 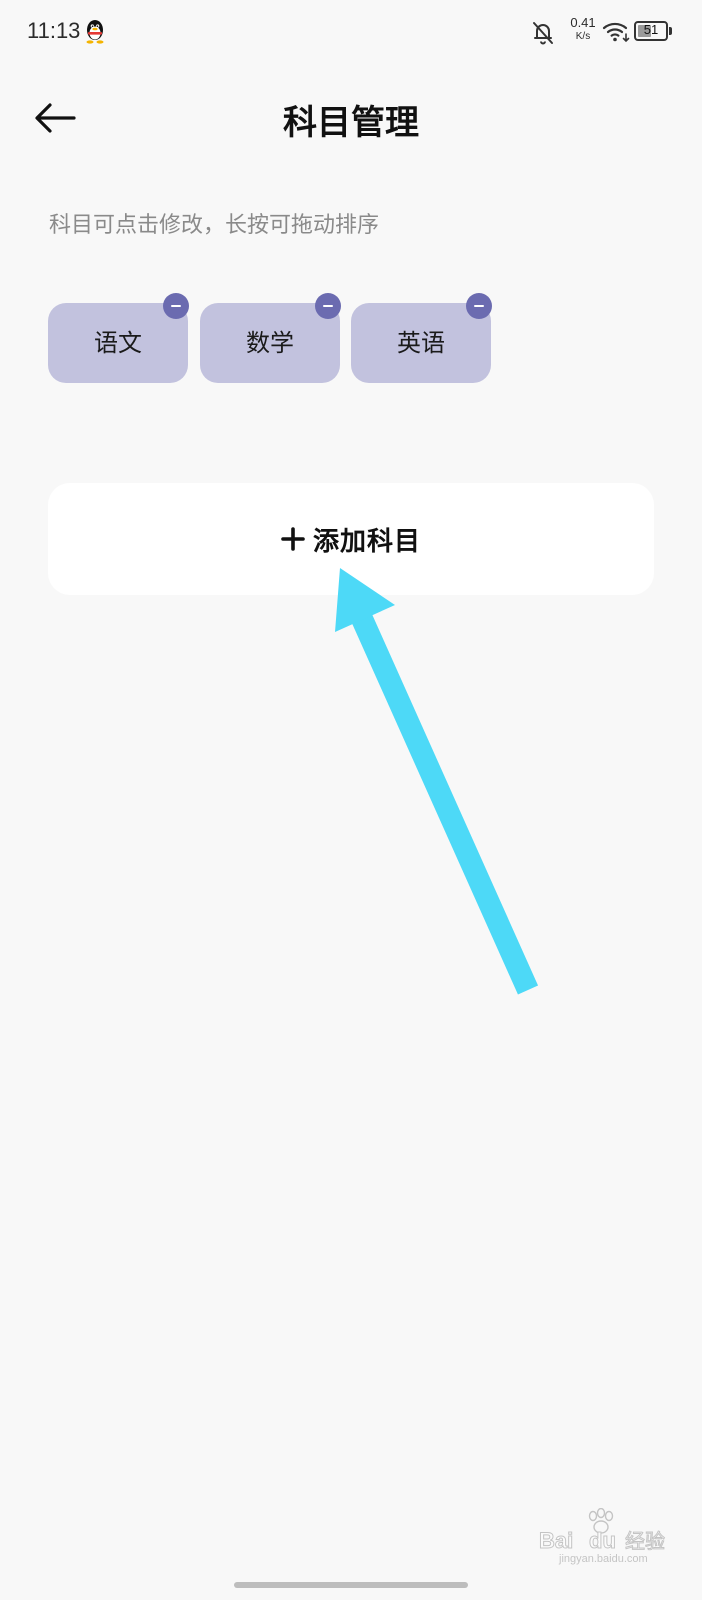 What do you see at coordinates (351, 32) in the screenshot?
I see `status-bar: 11:13 0.41 K/s 51` at bounding box center [351, 32].